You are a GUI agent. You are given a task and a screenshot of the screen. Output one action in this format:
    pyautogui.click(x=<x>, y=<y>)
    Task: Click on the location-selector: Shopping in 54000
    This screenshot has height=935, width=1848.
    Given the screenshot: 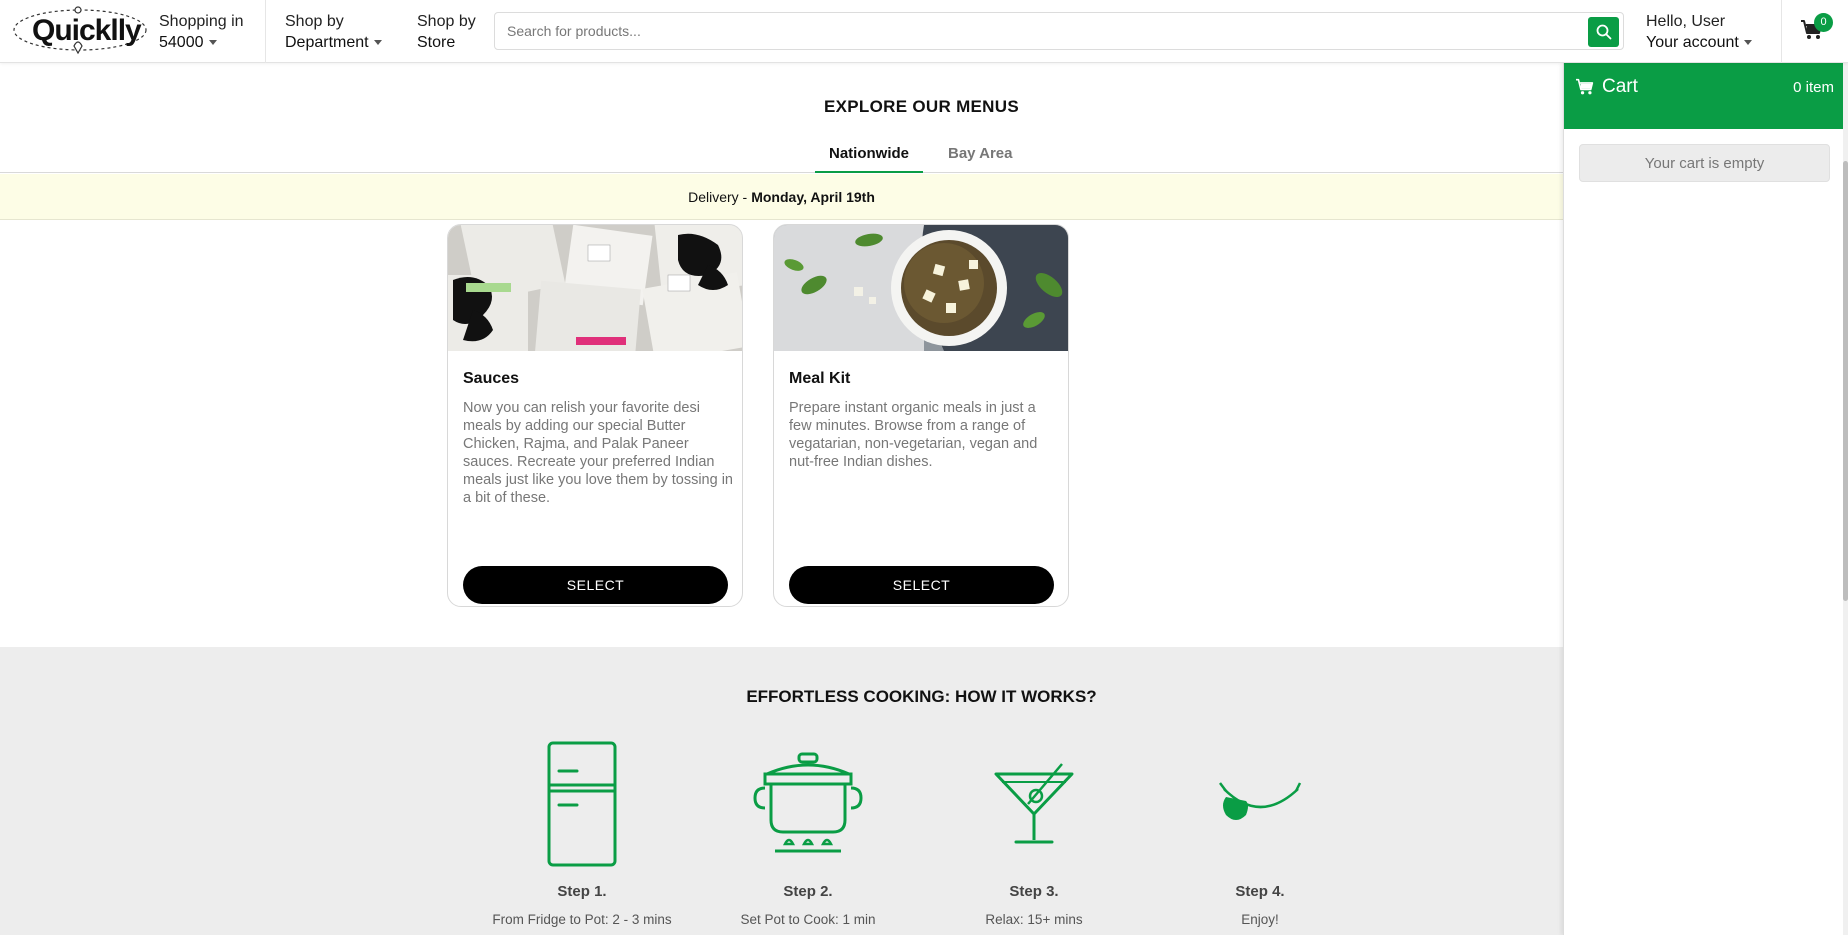 What is the action you would take?
    pyautogui.click(x=201, y=32)
    